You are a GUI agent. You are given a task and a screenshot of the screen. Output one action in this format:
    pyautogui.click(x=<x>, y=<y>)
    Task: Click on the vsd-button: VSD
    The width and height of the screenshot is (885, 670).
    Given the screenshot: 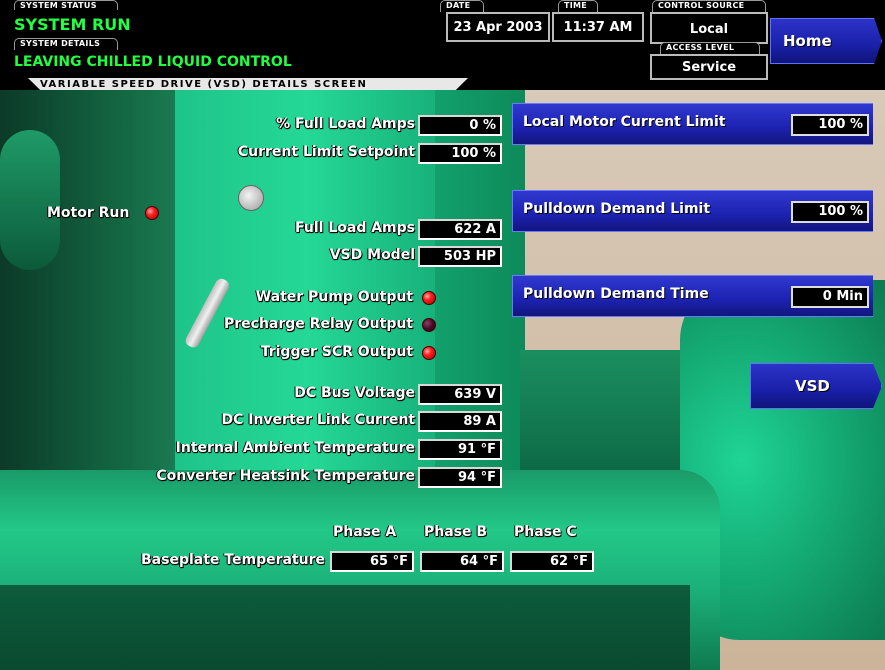 What is the action you would take?
    pyautogui.click(x=816, y=386)
    